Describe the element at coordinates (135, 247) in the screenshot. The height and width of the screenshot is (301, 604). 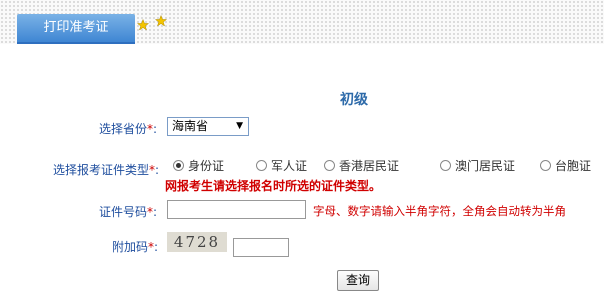
I see `captcha-label: 附加码*:` at that location.